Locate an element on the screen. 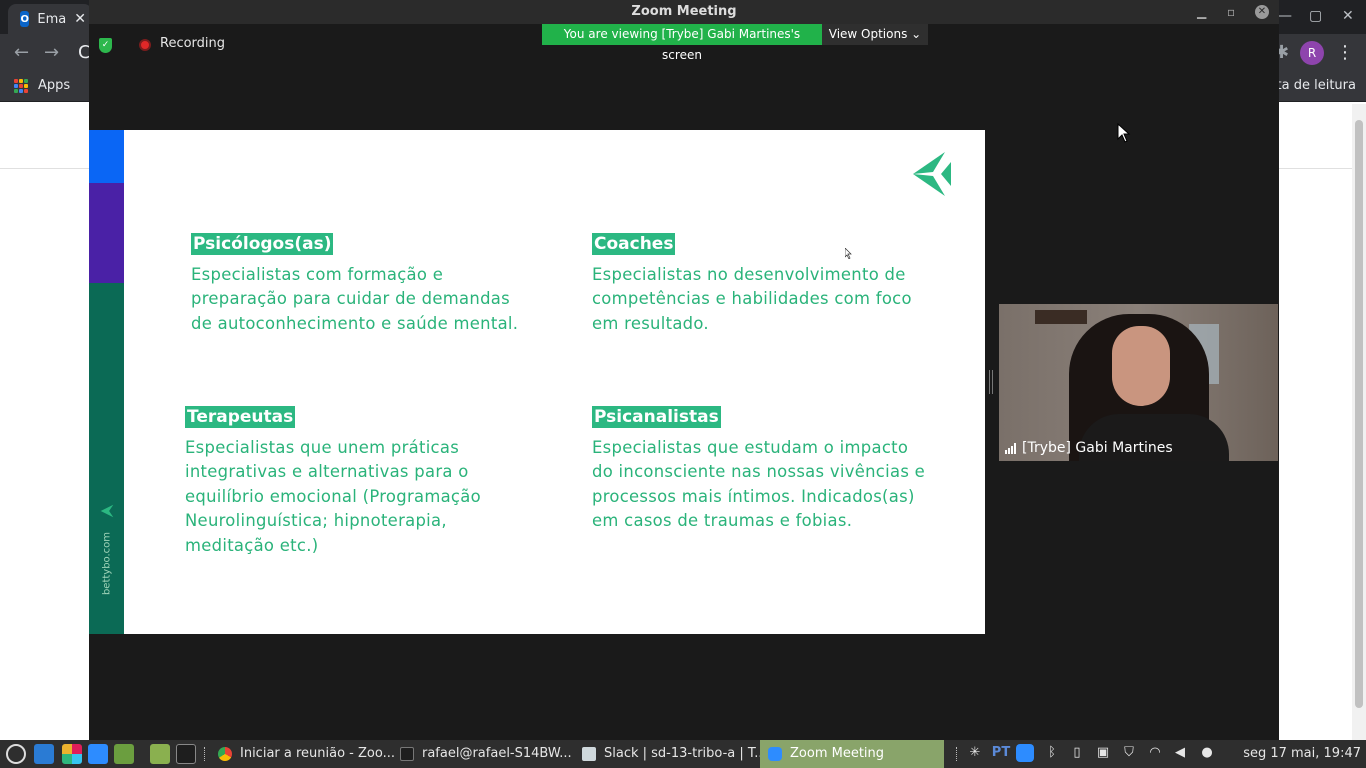  slack-tray-icon: ✳ is located at coordinates (975, 753).